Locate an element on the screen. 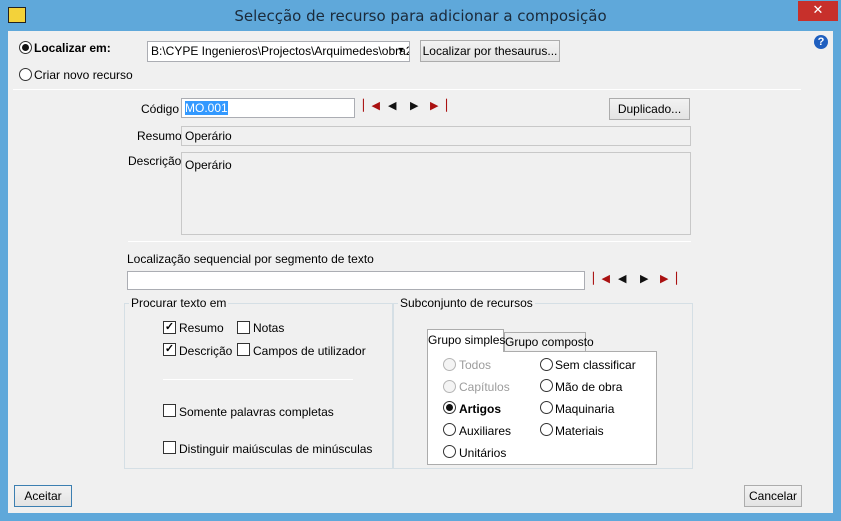  sem-classificar-label: Sem classificar is located at coordinates (595, 365).